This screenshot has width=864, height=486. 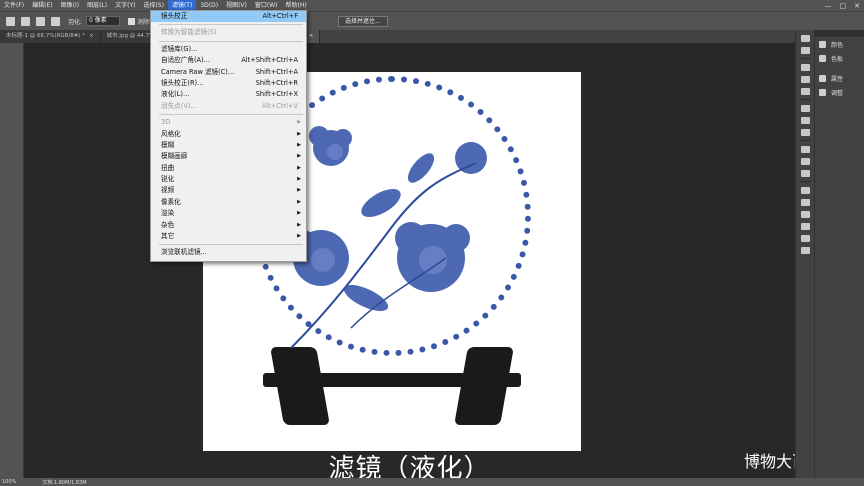 I want to click on menu-item-label: 视频, so click(x=168, y=190).